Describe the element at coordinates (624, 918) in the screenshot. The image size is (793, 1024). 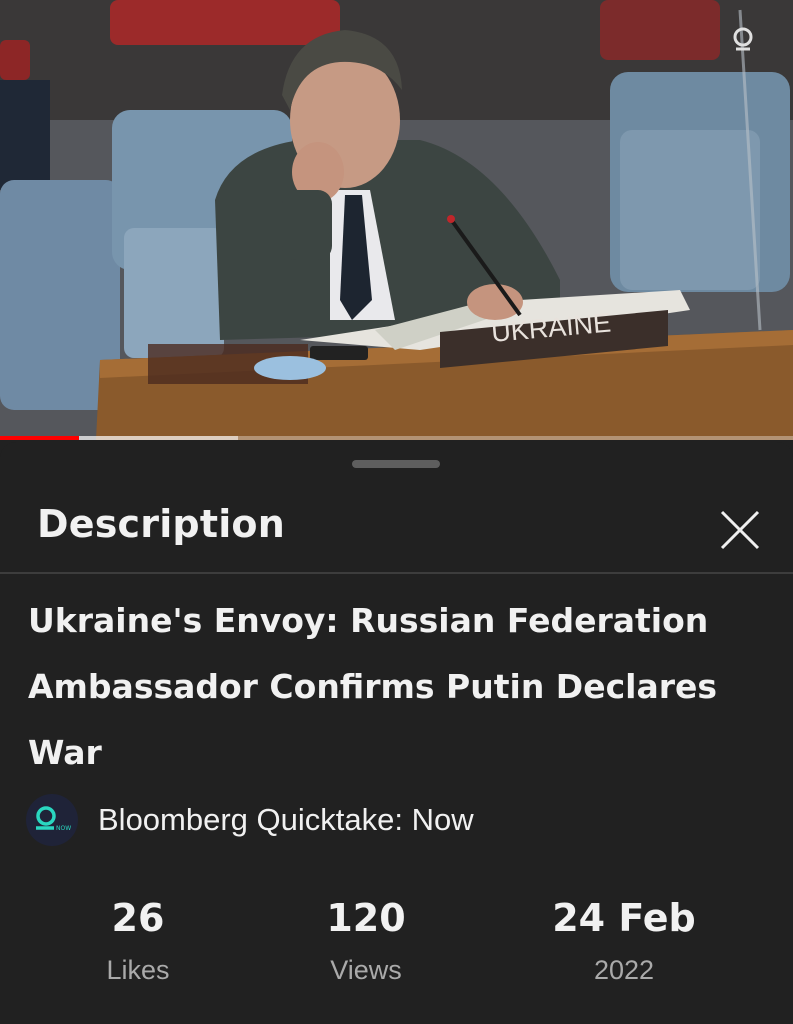
I see `publish-date: 24 Feb` at that location.